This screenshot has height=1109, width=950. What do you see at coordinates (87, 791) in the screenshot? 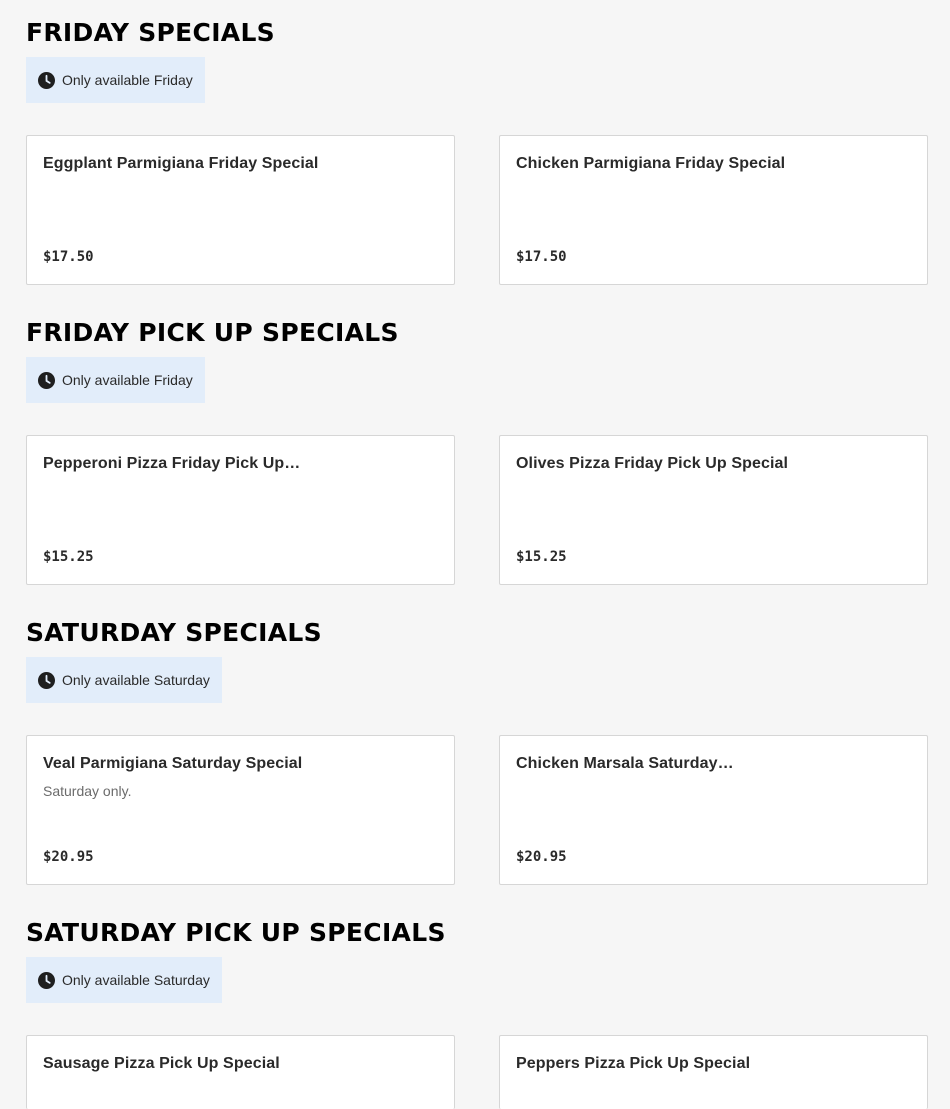
I see `item-description: Saturday only.` at bounding box center [87, 791].